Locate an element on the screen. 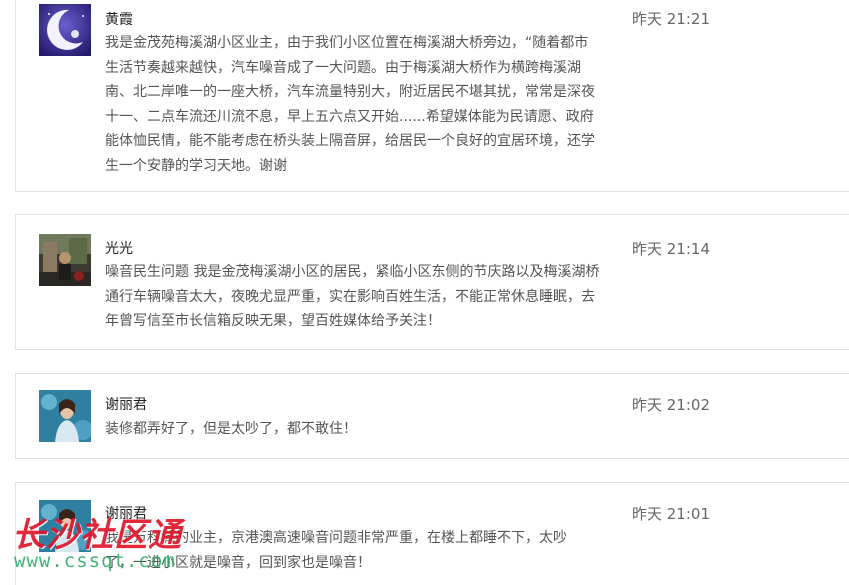  post-time: 昨天 21:14 is located at coordinates (671, 249).